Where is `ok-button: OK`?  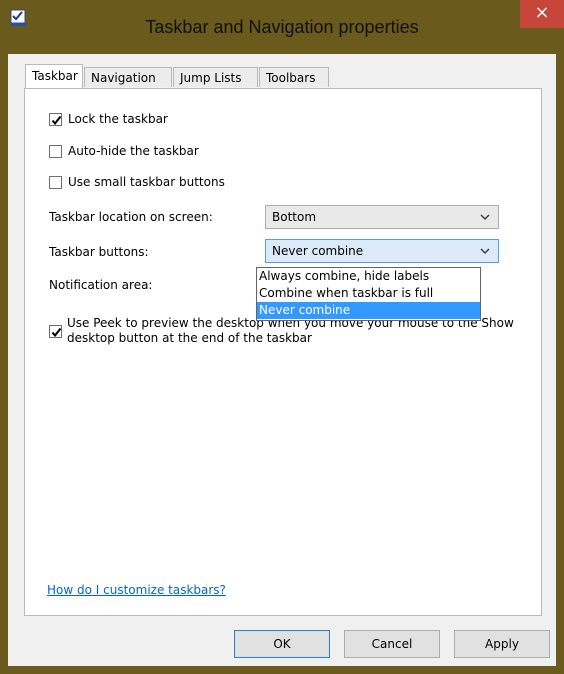
ok-button: OK is located at coordinates (282, 644).